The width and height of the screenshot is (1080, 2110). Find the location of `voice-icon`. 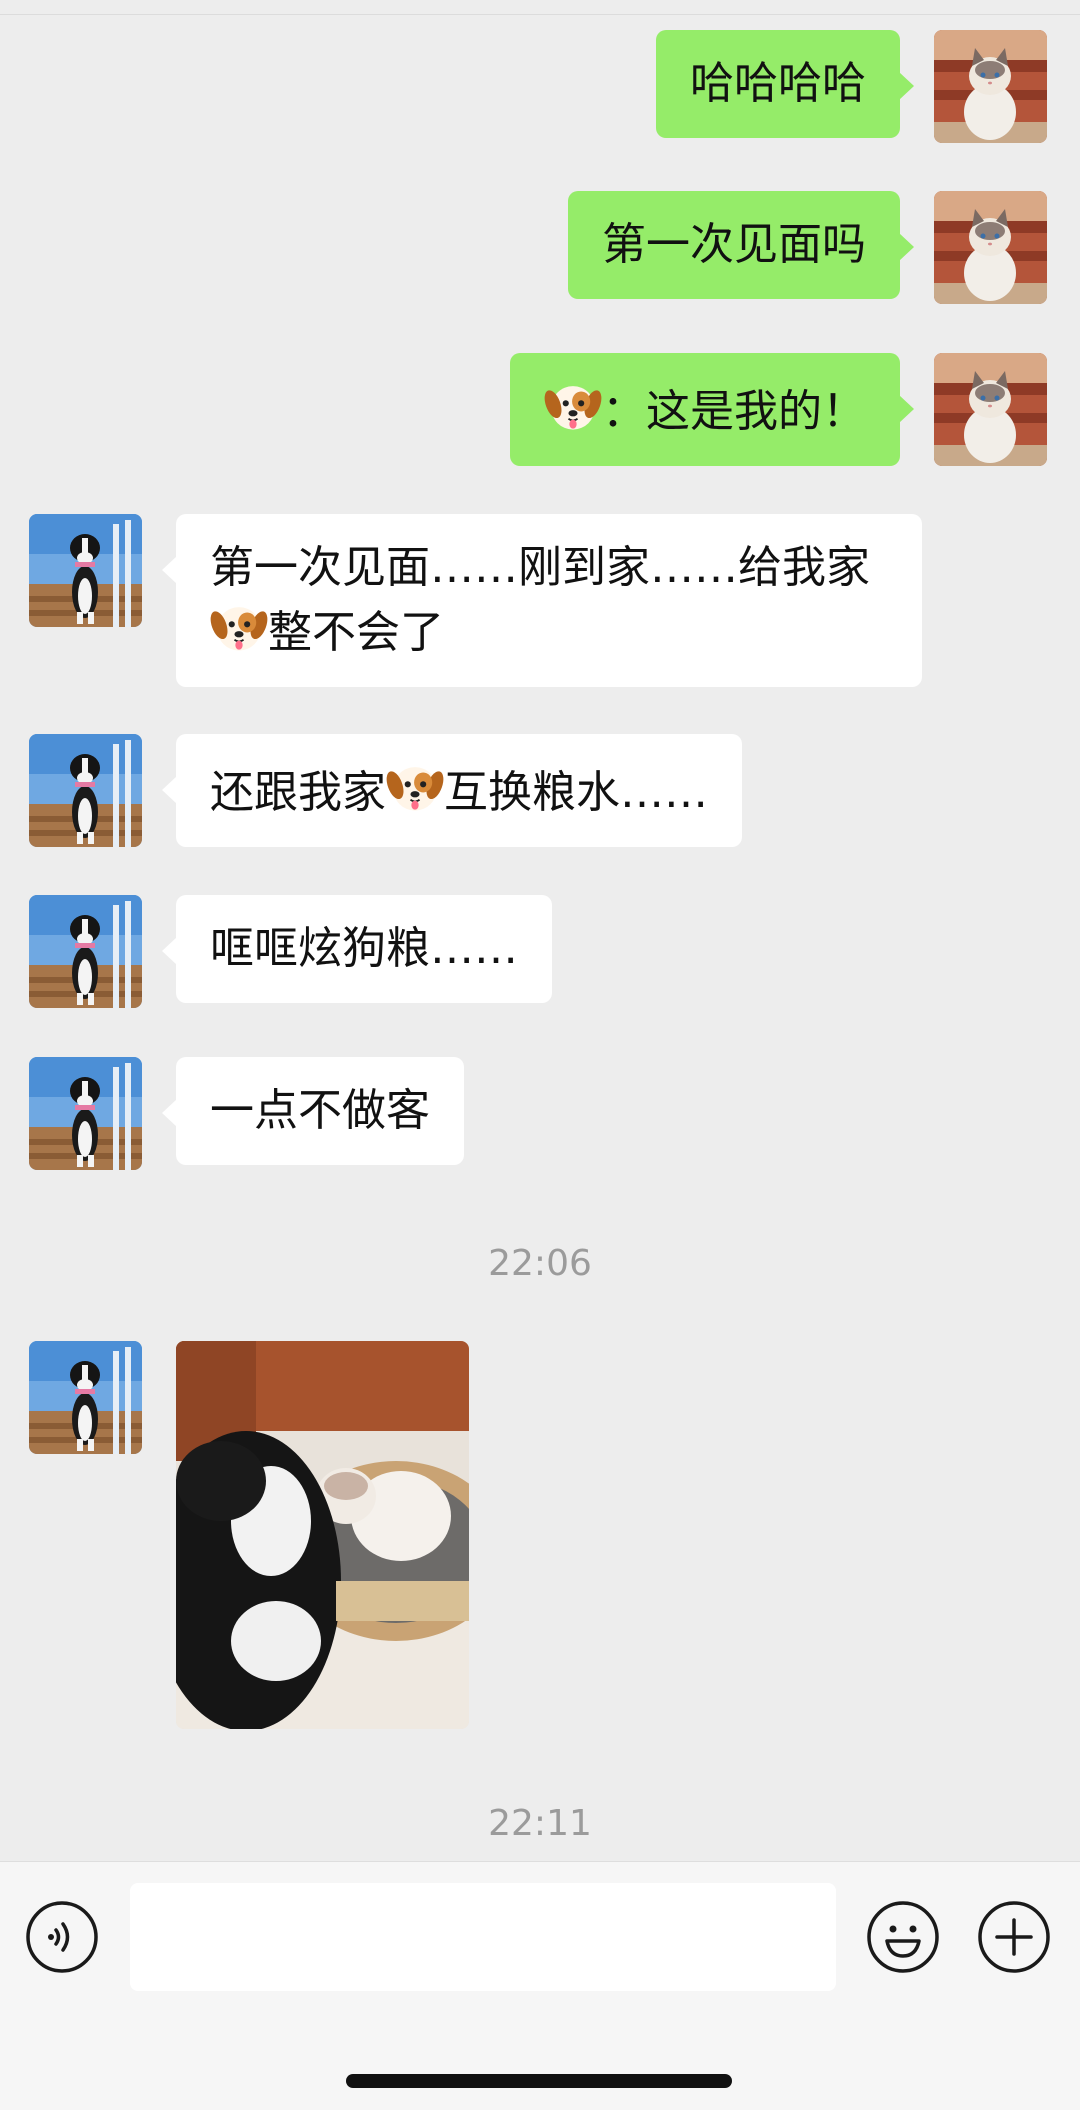

voice-icon is located at coordinates (62, 1937).